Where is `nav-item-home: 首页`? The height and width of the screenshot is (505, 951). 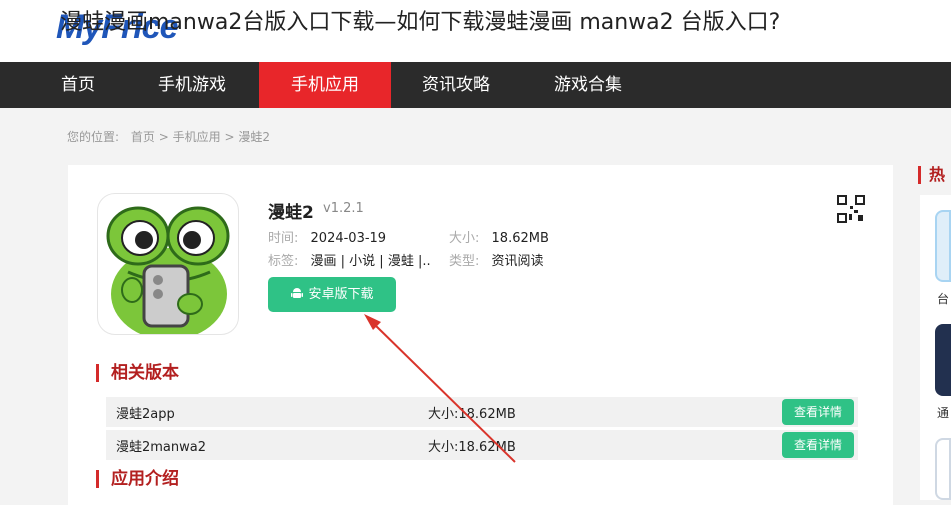
nav-item-home: 首页 is located at coordinates (78, 85).